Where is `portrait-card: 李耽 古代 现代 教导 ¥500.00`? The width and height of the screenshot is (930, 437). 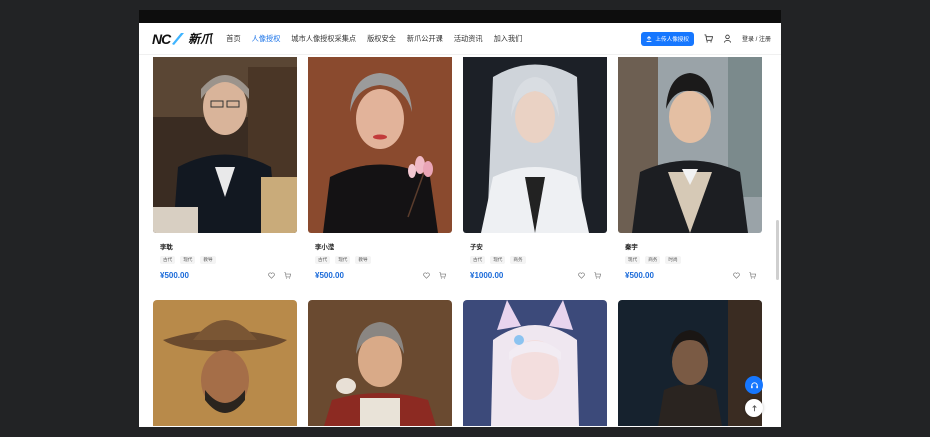 portrait-card: 李耽 古代 现代 教导 ¥500.00 is located at coordinates (225, 168).